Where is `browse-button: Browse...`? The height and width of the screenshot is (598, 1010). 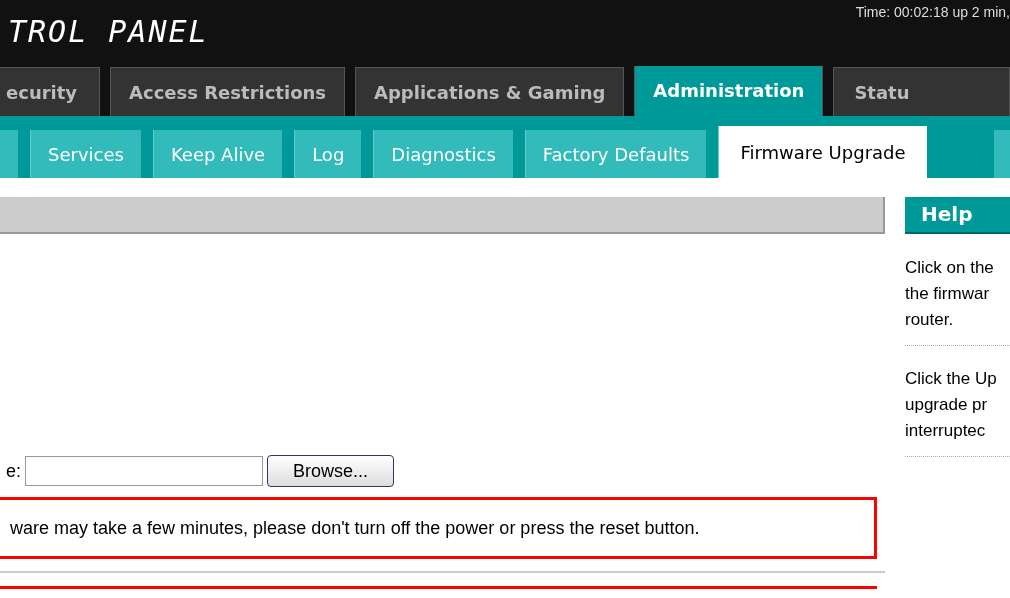
browse-button: Browse... is located at coordinates (330, 471).